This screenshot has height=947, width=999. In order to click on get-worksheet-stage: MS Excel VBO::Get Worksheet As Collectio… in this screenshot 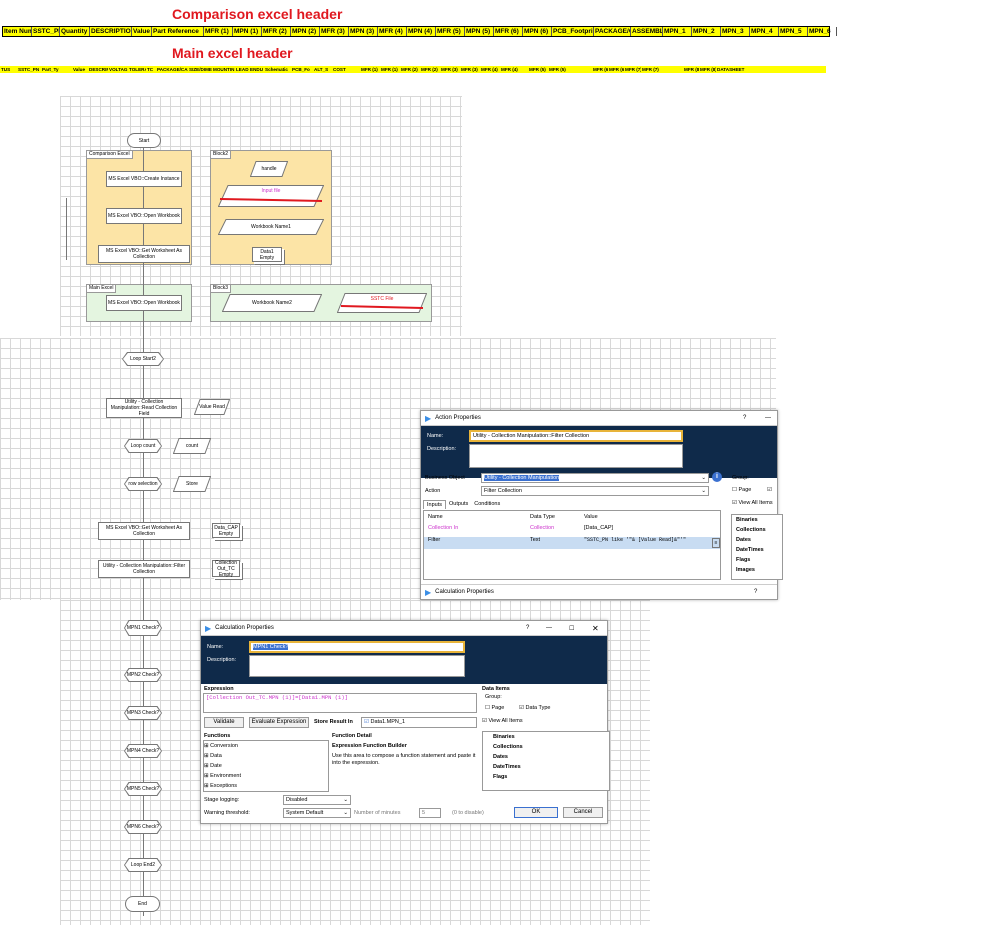, I will do `click(144, 254)`.